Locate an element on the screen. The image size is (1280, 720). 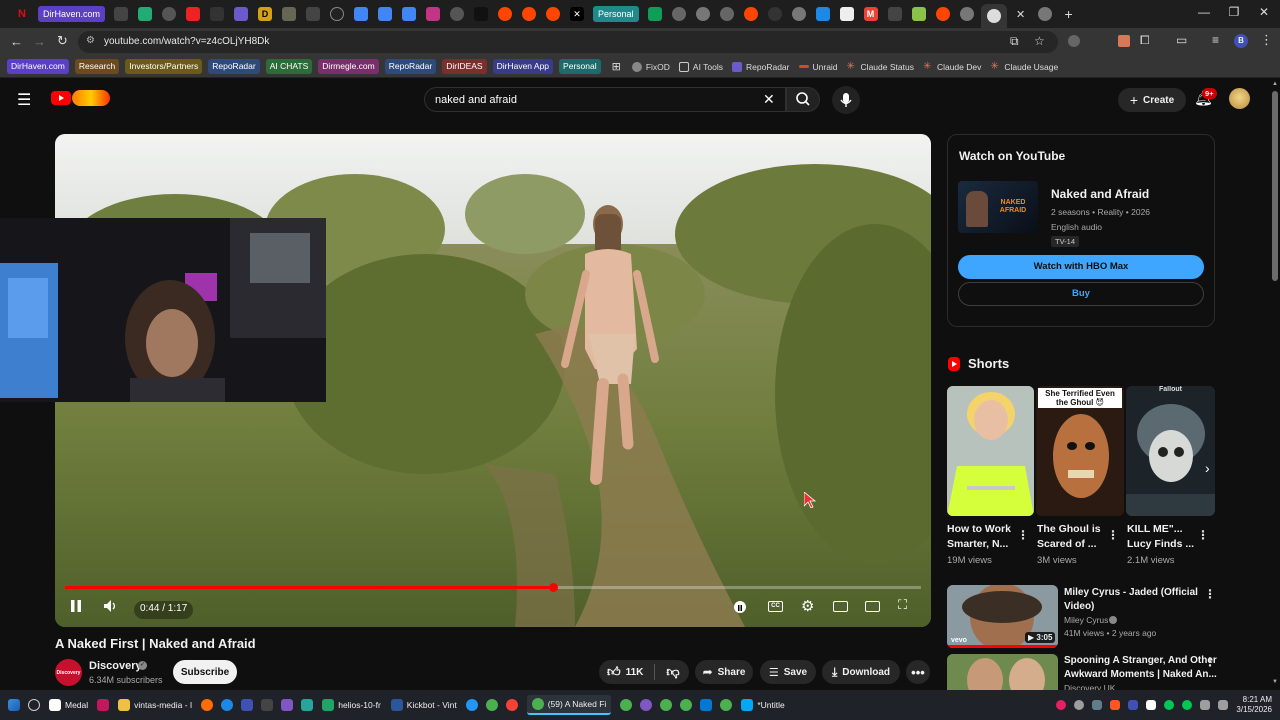
pause-button is located at coordinates (76, 606).